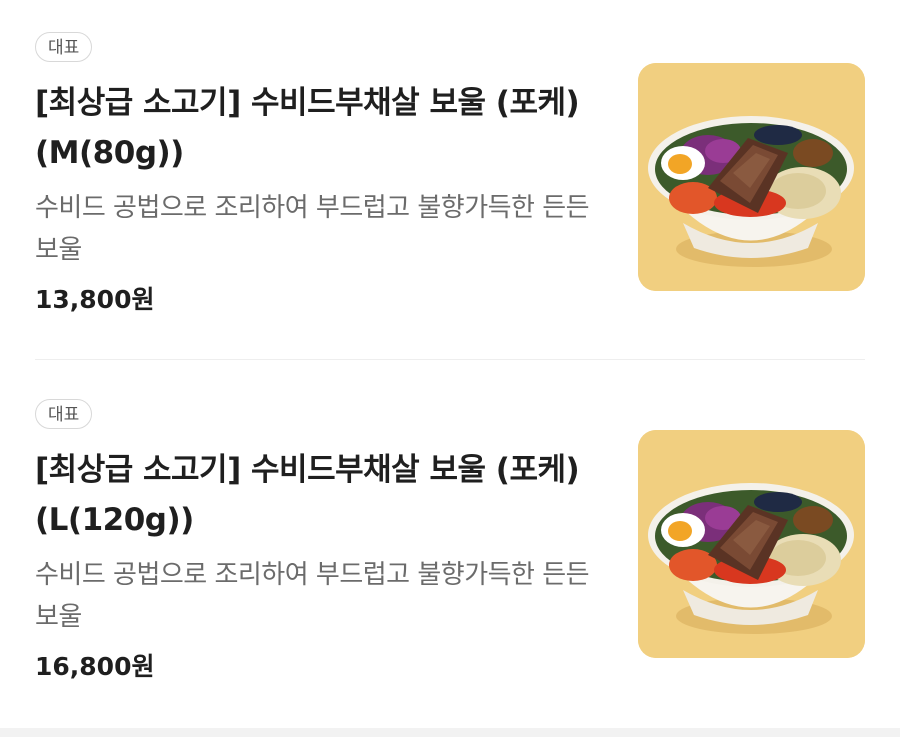  I want to click on section-bottom-bar, so click(450, 732).